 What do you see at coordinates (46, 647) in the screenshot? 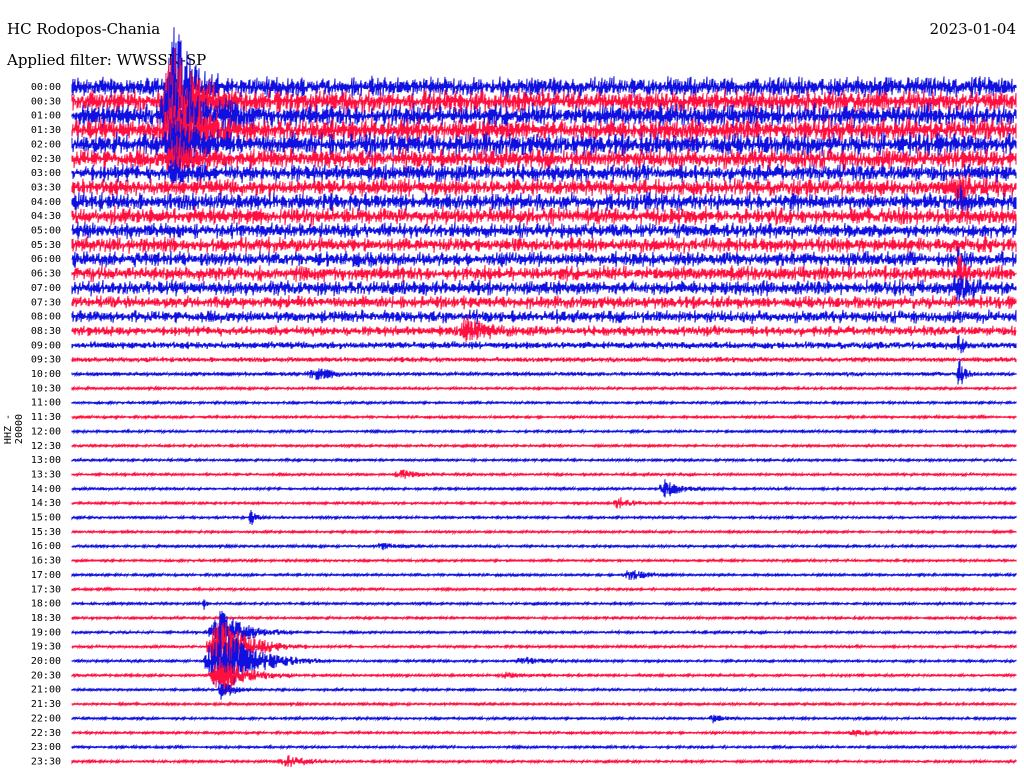
I see `row-label-1930: 19:30` at bounding box center [46, 647].